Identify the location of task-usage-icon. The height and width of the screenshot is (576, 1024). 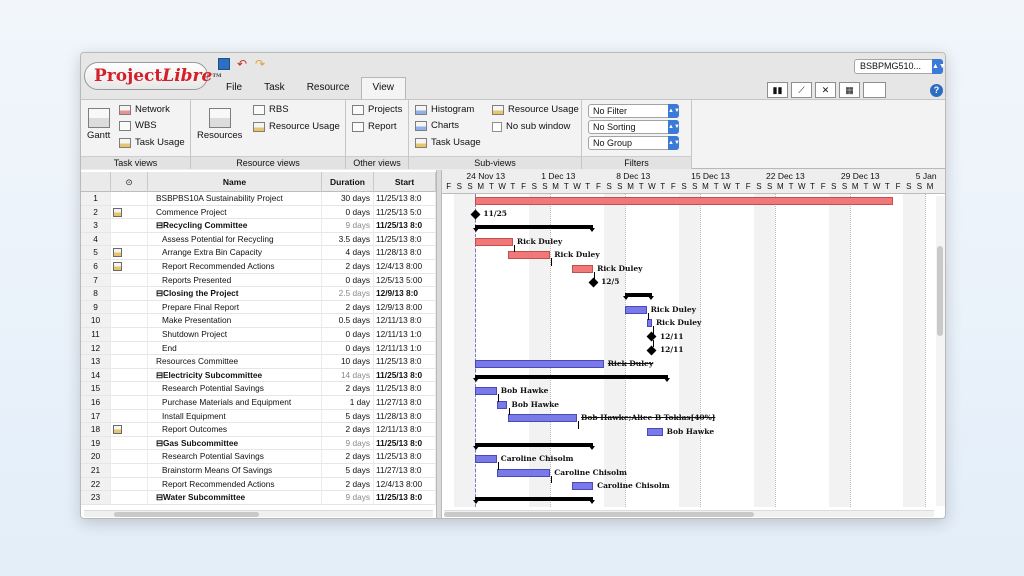
(125, 143).